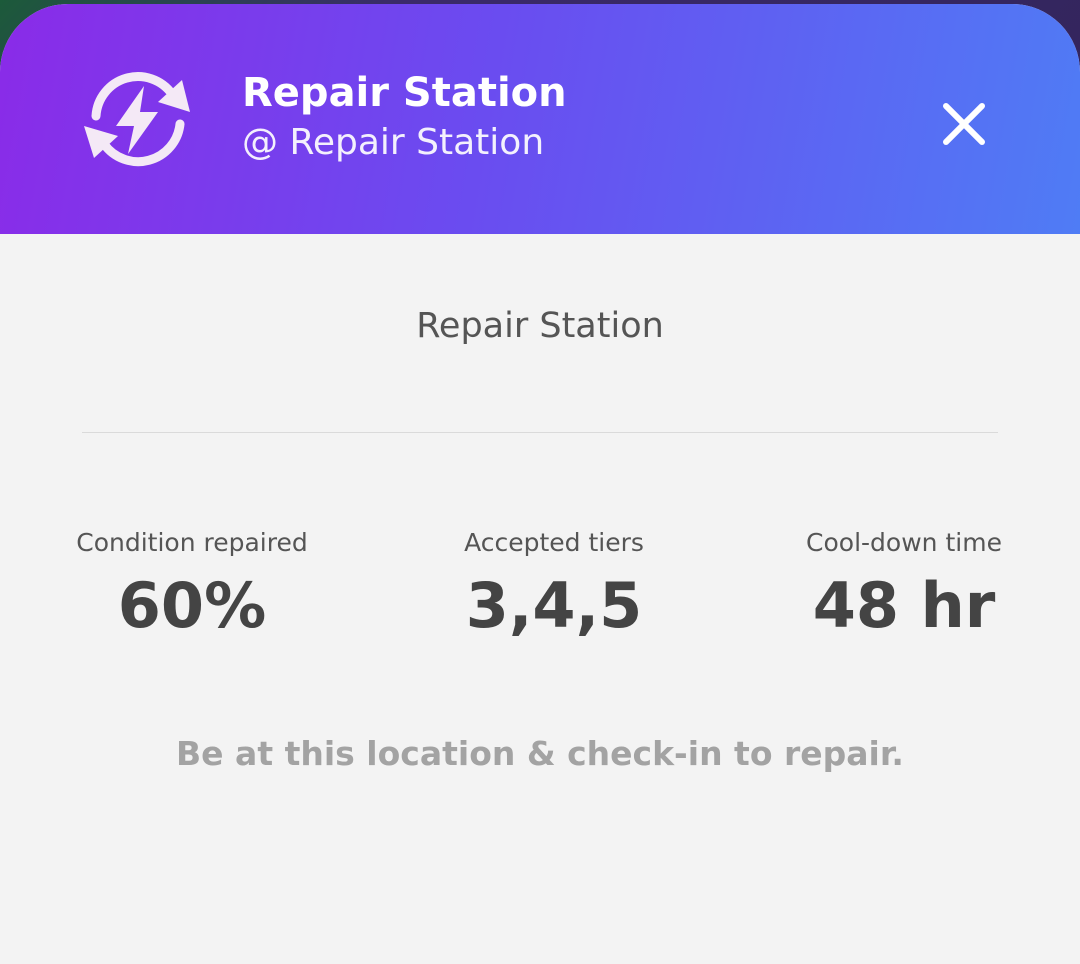 This screenshot has width=1080, height=964. What do you see at coordinates (192, 542) in the screenshot?
I see `stat-label: Condition repaired` at bounding box center [192, 542].